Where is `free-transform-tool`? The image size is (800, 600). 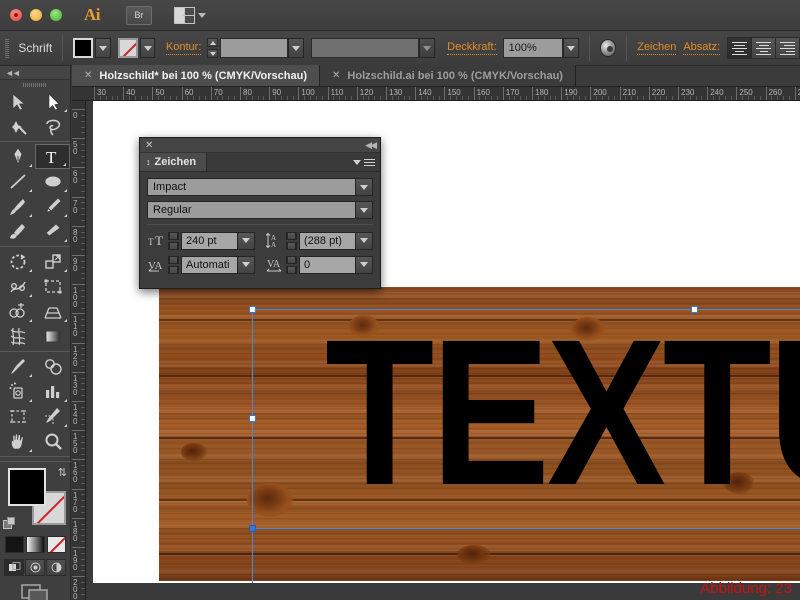
free-transform-tool is located at coordinates (52, 286).